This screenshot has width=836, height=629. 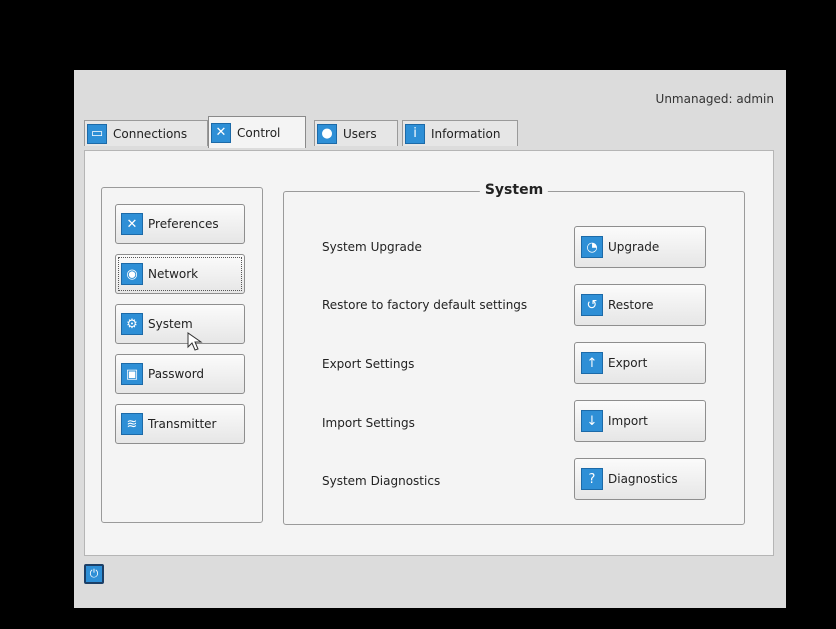 I want to click on button-label: Diagnostics, so click(x=643, y=479).